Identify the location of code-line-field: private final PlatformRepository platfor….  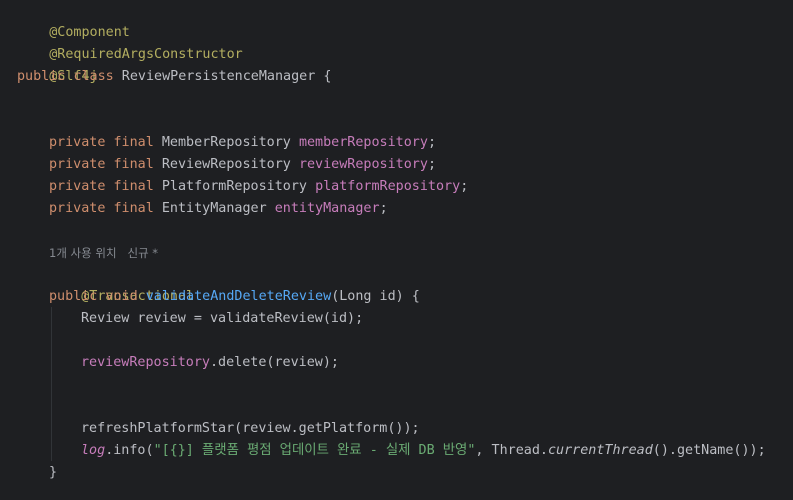
(234, 187).